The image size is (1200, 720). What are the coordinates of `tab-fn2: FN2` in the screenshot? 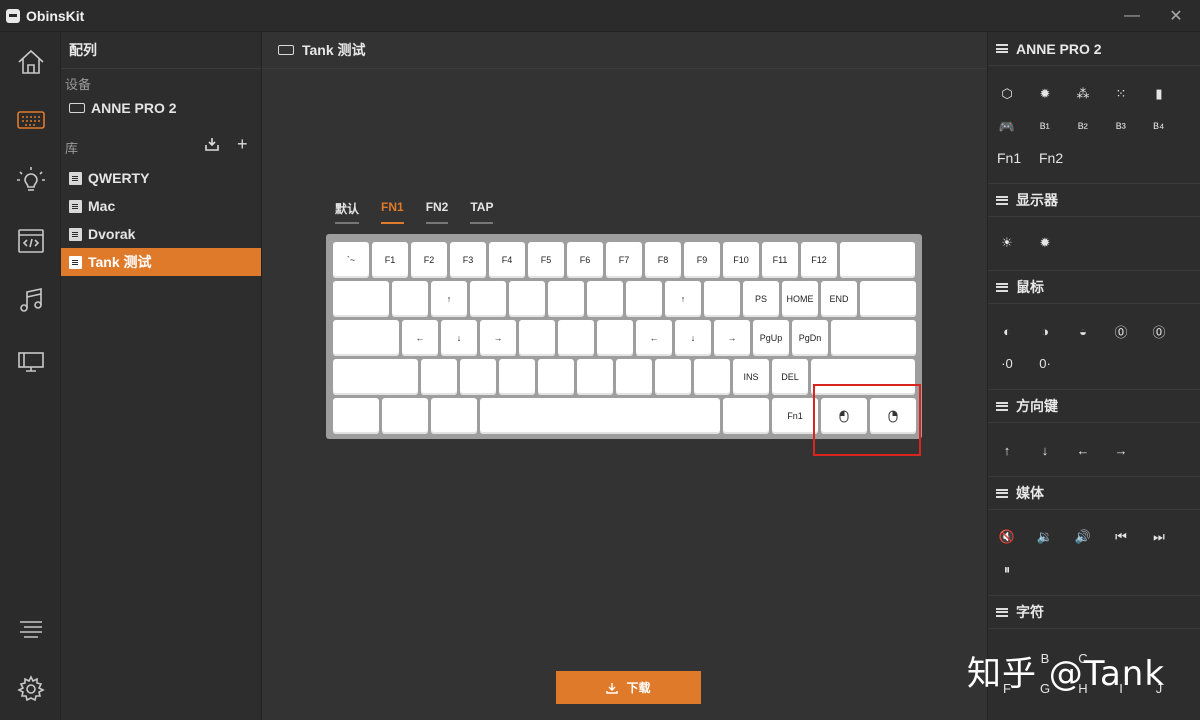 It's located at (437, 212).